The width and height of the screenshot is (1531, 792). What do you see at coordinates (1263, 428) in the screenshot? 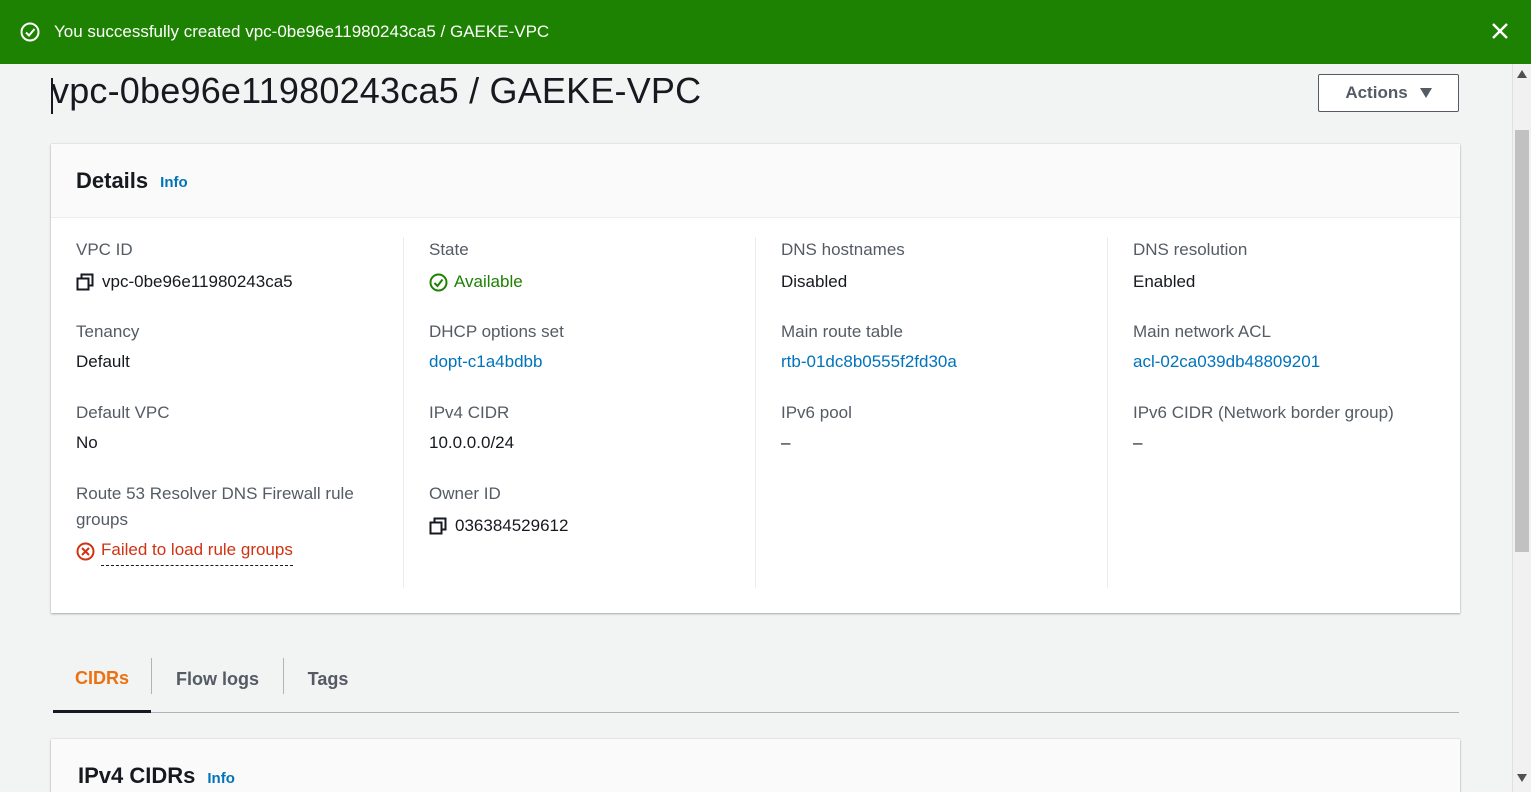
I see `ipv6-cidr-field: IPv6 CIDR (Network border group) –` at bounding box center [1263, 428].